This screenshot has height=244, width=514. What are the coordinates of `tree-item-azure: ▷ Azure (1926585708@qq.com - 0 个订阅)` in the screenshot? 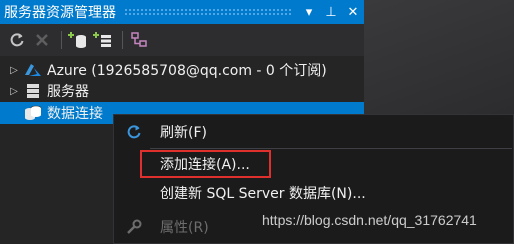 It's located at (182, 70).